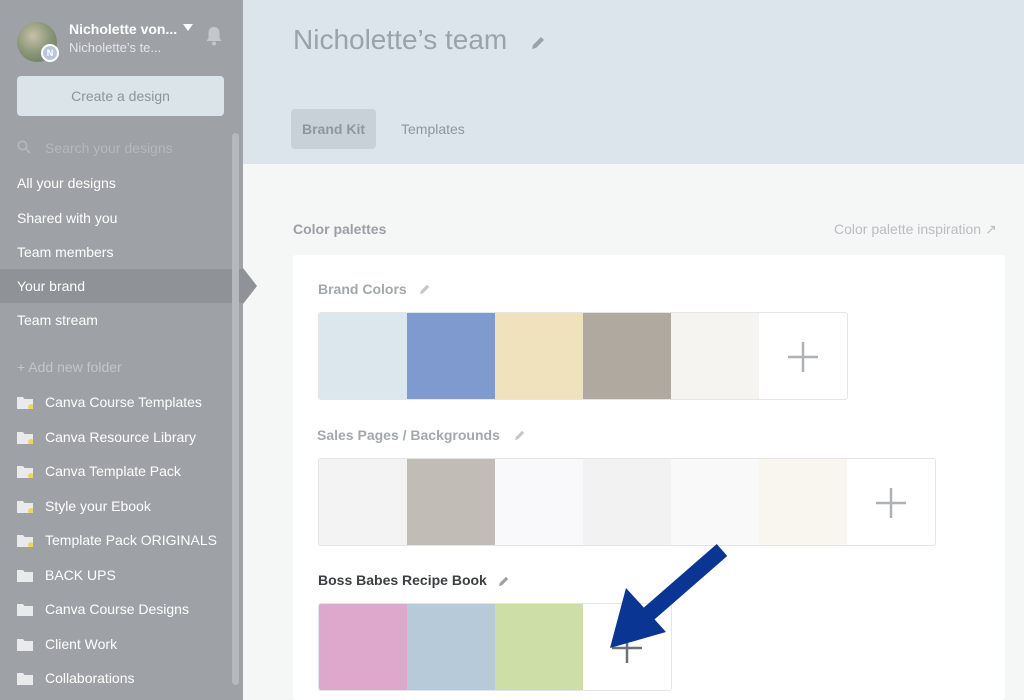  I want to click on search-icon, so click(24, 147).